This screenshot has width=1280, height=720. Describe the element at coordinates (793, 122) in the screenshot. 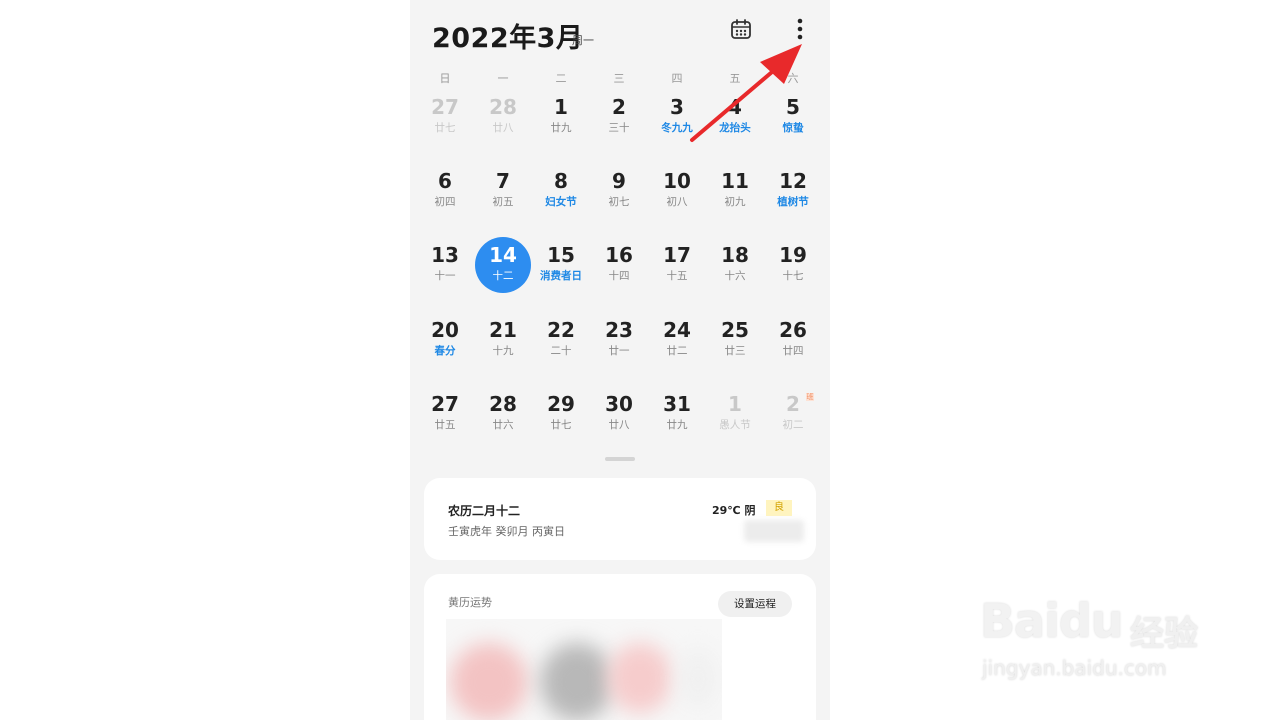

I see `calendar-day: 5 惊蛰` at that location.